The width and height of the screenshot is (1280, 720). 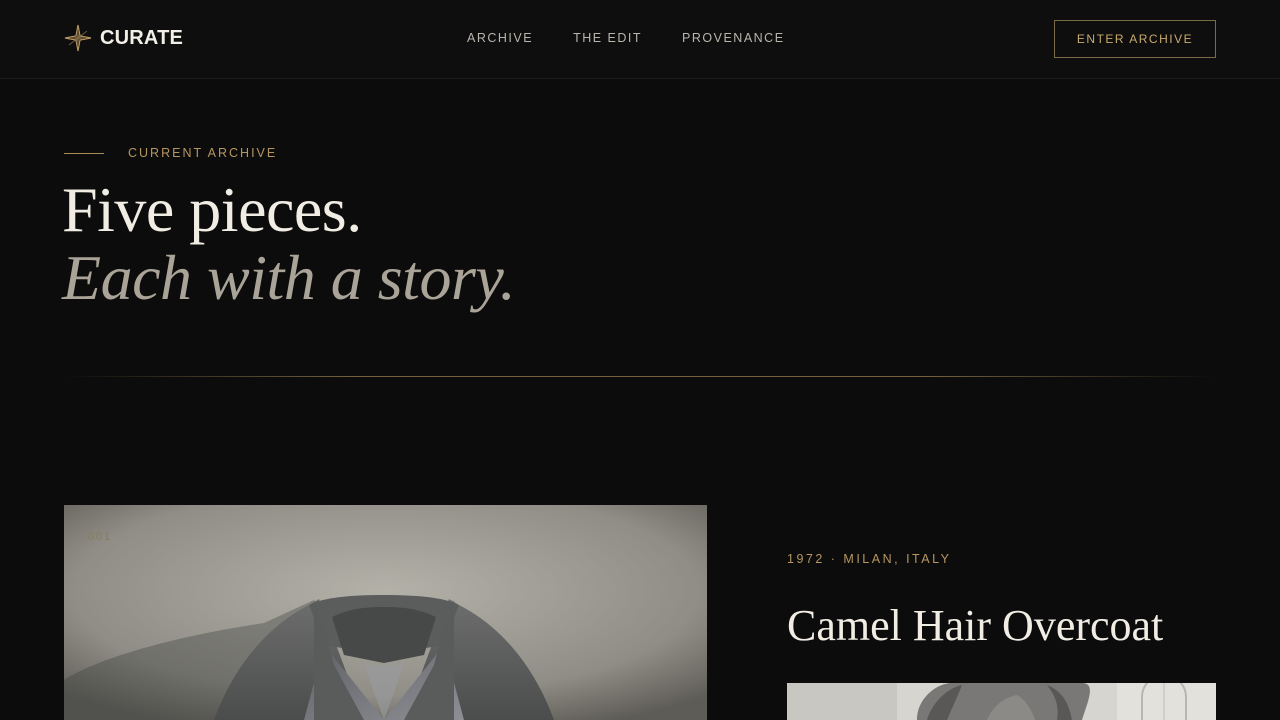 What do you see at coordinates (84, 153) in the screenshot?
I see `eyebrow-rule` at bounding box center [84, 153].